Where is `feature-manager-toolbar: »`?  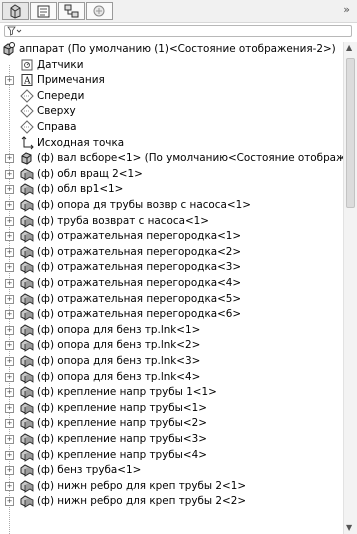 feature-manager-toolbar: » is located at coordinates (178, 11).